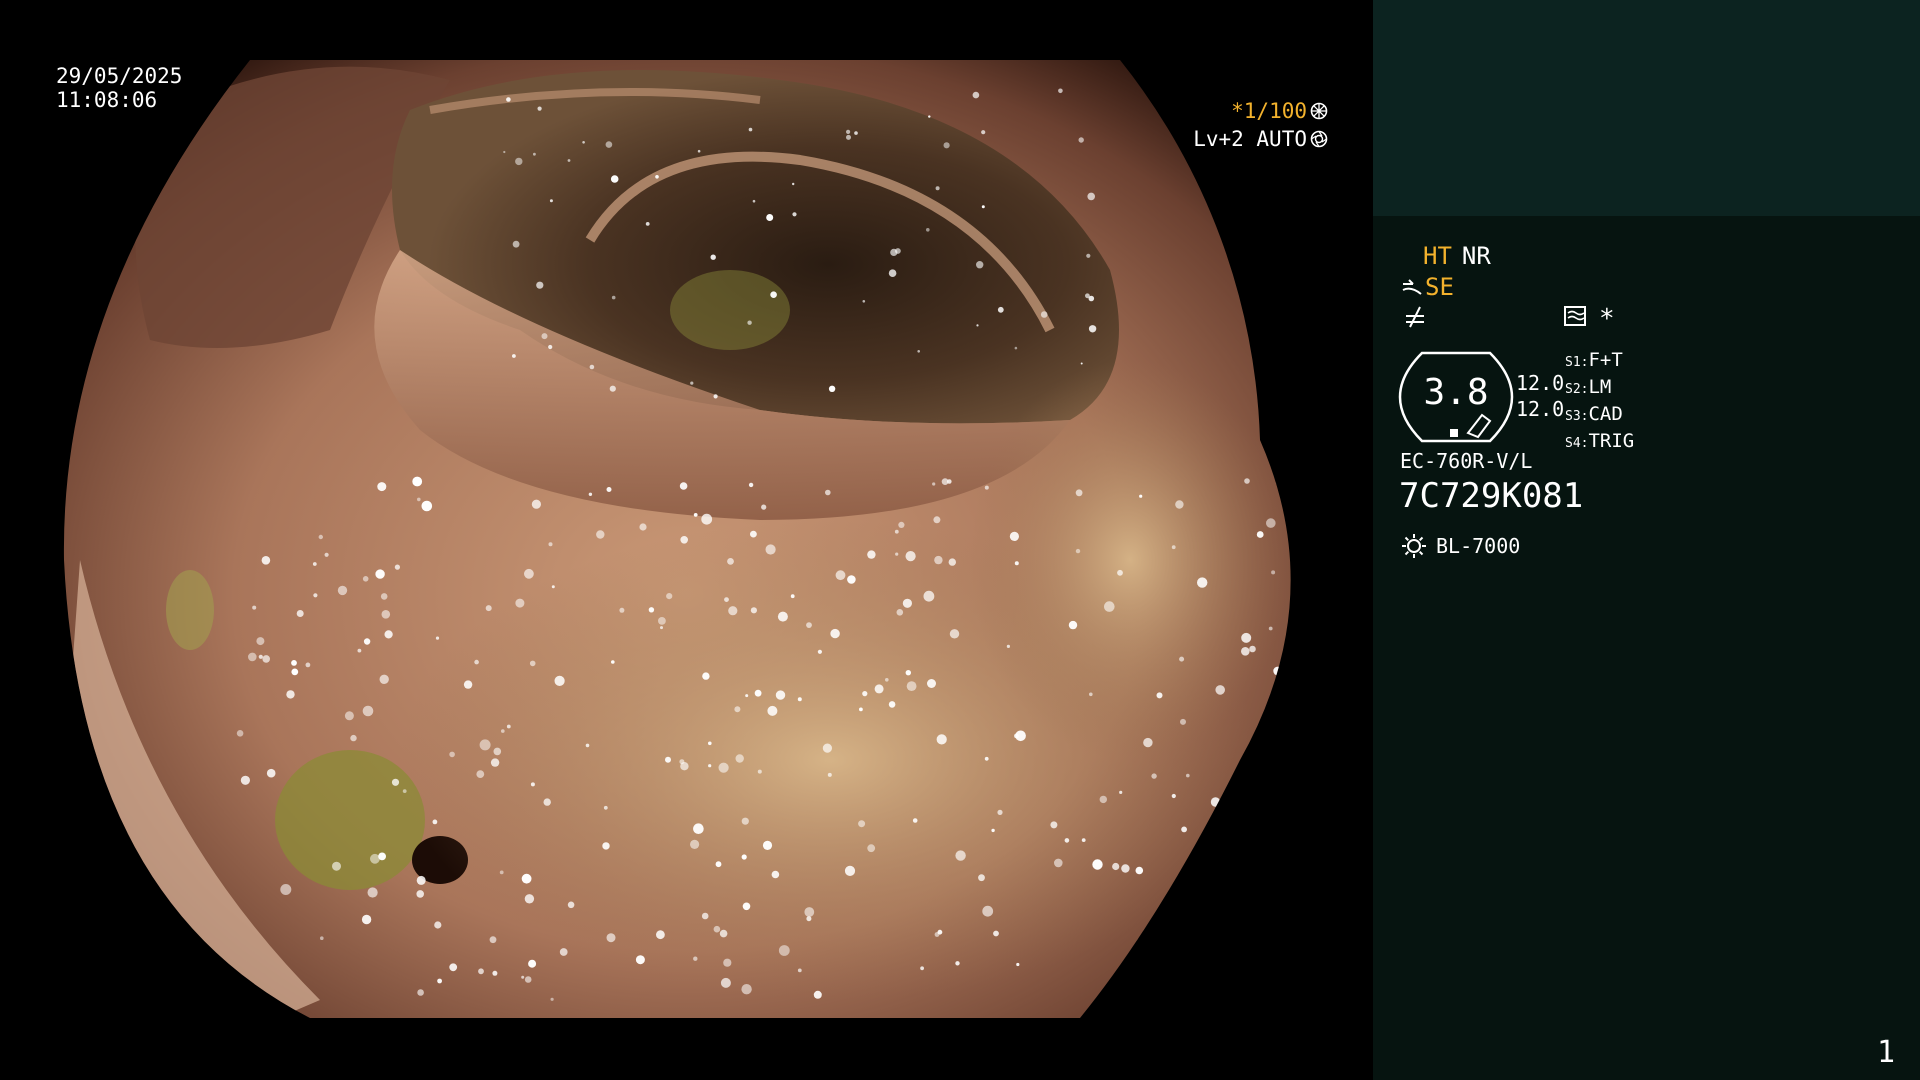  I want to click on scope-model: EC-760R-V/L, so click(1466, 461).